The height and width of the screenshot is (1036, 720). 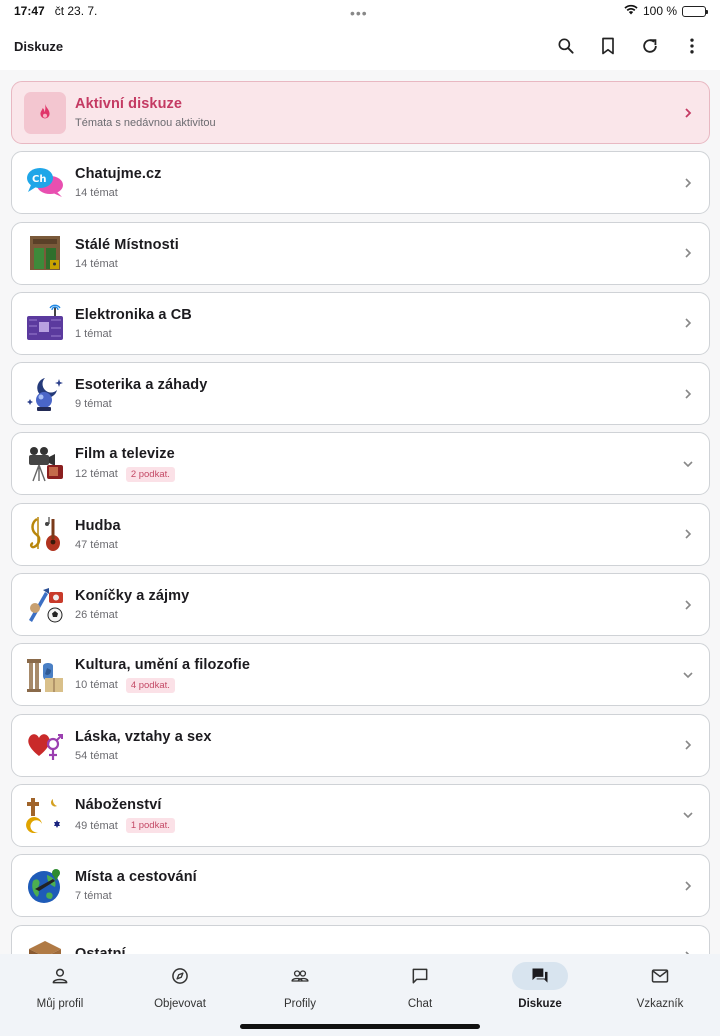 I want to click on nav-label: Profily, so click(x=300, y=1004).